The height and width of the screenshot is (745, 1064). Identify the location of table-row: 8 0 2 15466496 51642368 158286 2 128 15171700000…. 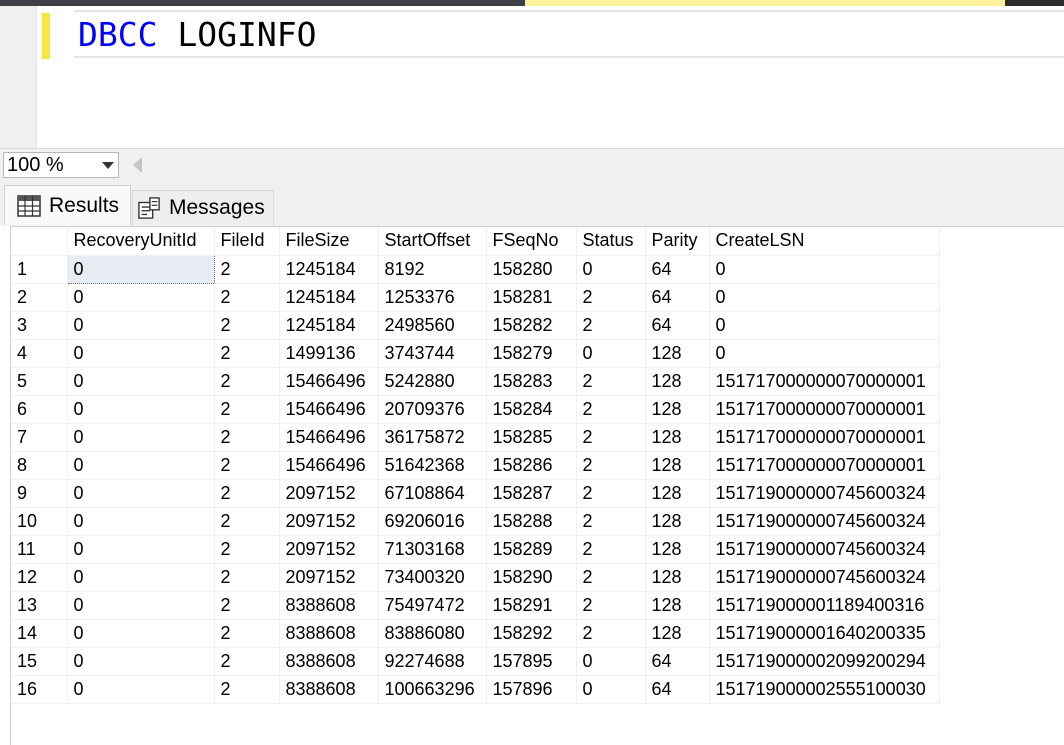
(475, 465).